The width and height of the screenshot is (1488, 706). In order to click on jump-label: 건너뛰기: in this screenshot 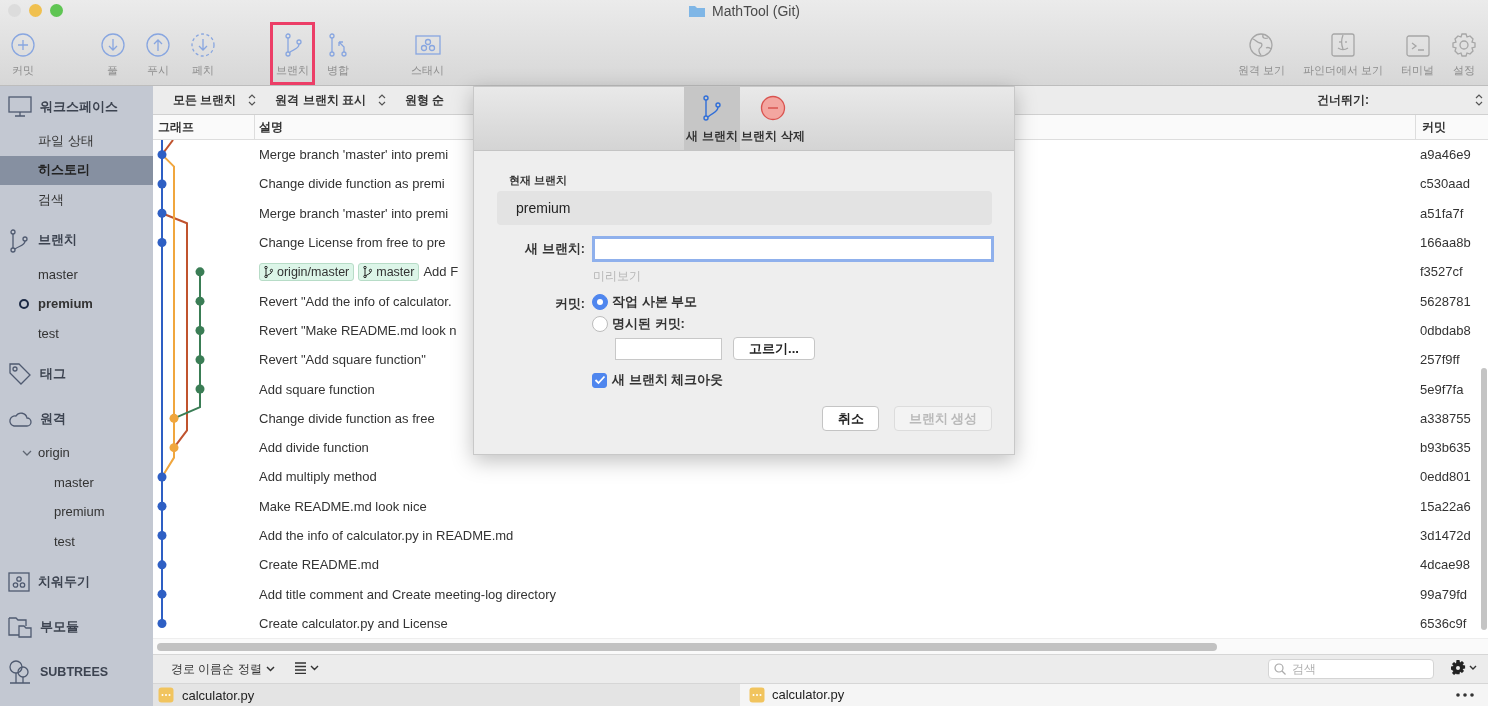, I will do `click(1343, 100)`.